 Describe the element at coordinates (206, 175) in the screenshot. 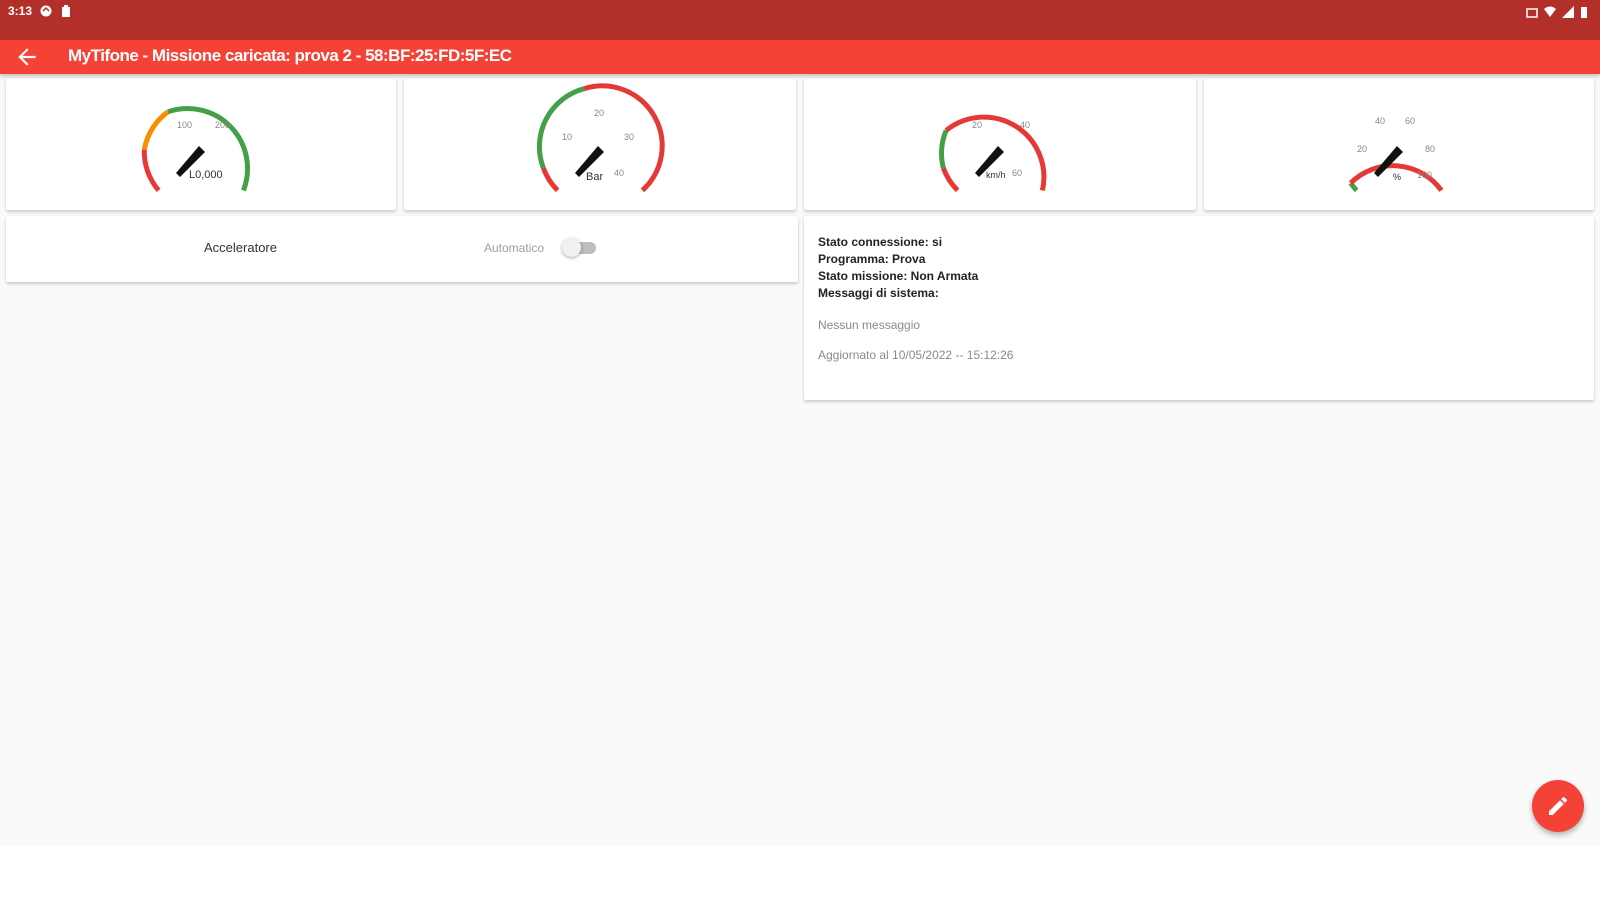

I see `gauge-unit: L0,000` at that location.